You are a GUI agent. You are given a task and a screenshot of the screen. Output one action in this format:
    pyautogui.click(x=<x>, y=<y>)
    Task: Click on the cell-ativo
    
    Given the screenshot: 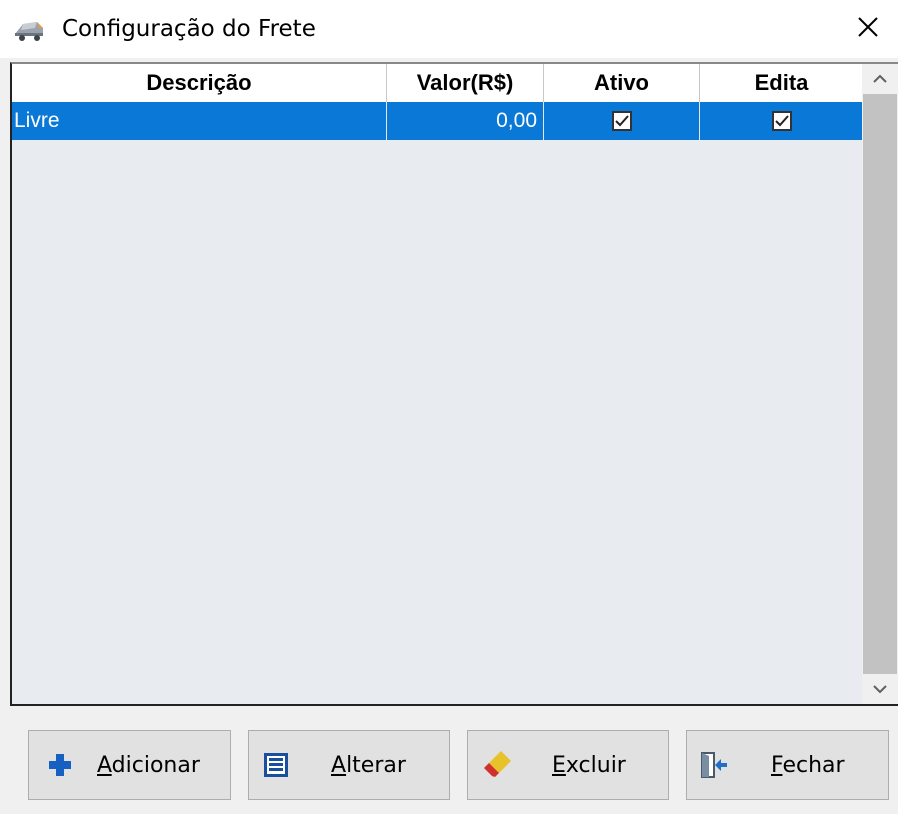 What is the action you would take?
    pyautogui.click(x=622, y=121)
    